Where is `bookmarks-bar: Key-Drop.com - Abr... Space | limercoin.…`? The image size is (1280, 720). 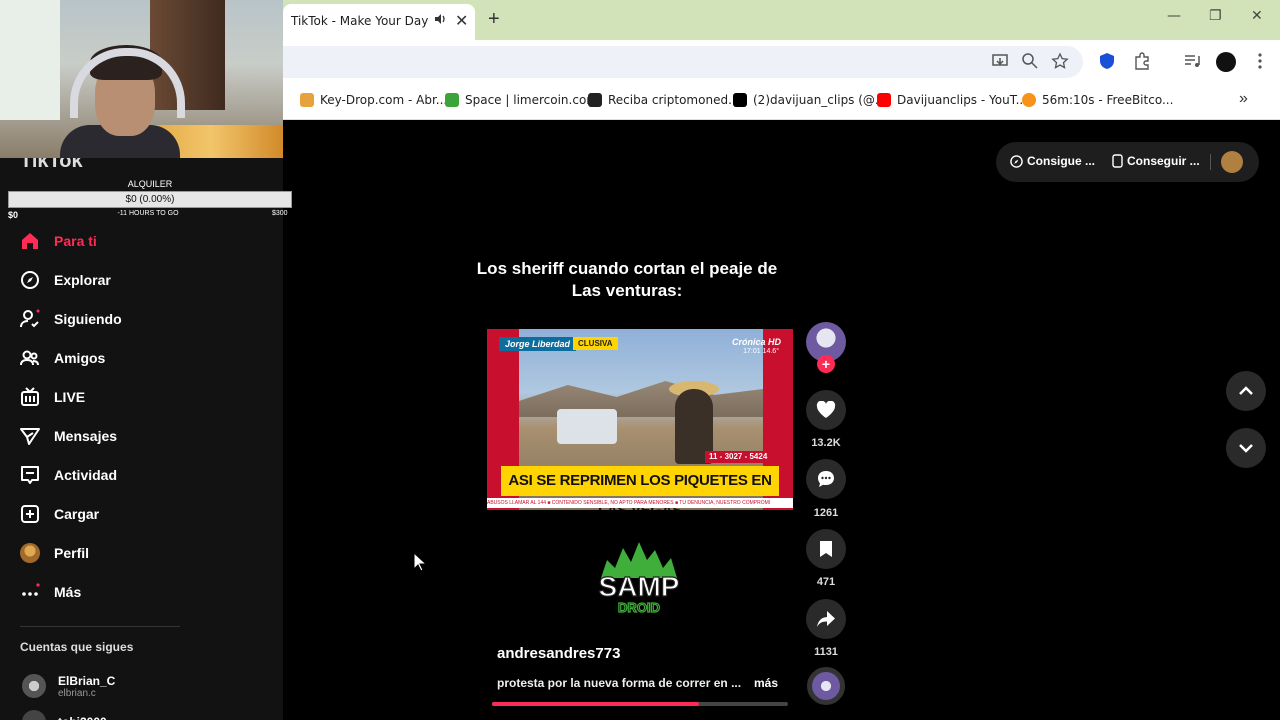
bookmarks-bar: Key-Drop.com - Abr... Space | limercoin.… is located at coordinates (781, 101).